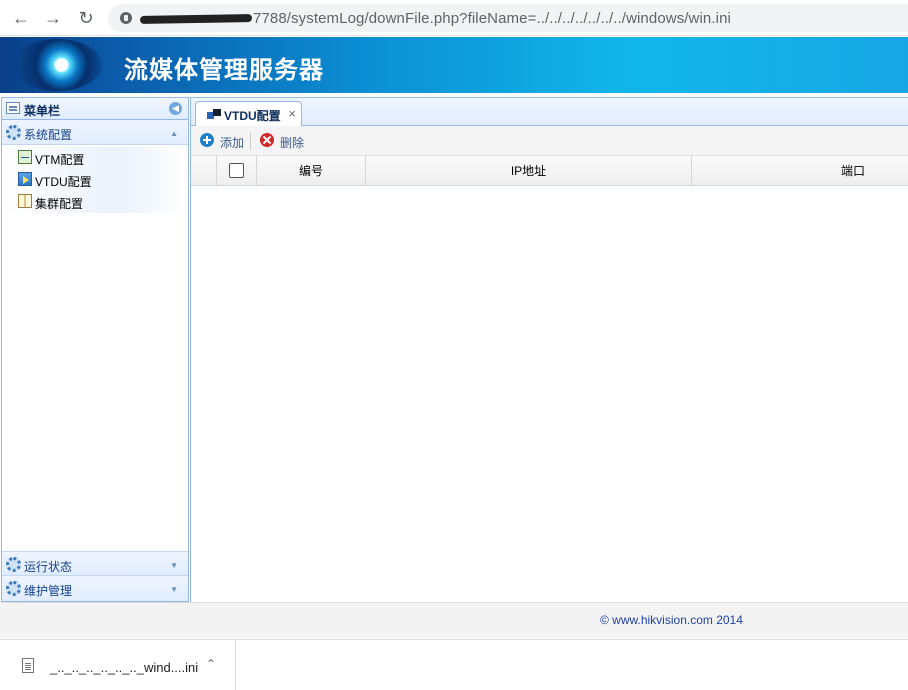 This screenshot has width=908, height=690. What do you see at coordinates (95, 202) in the screenshot?
I see `sidebar-item-cluster: 集群配置` at bounding box center [95, 202].